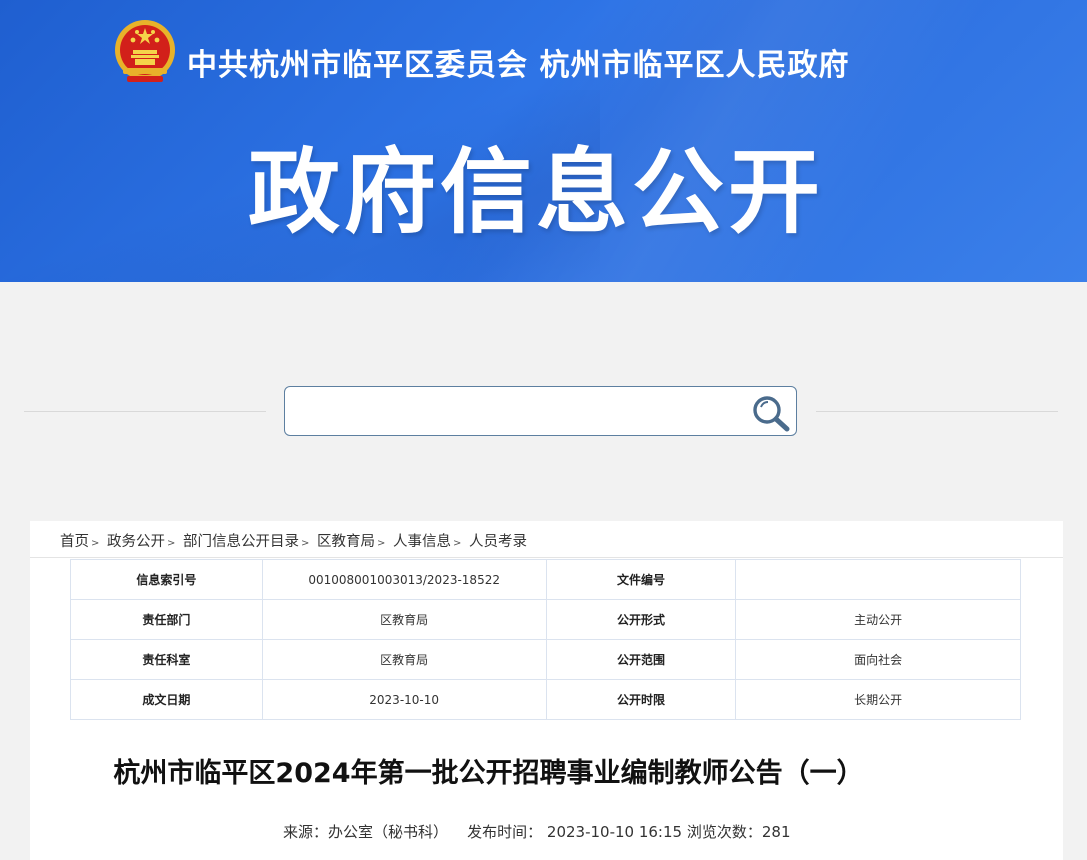 This screenshot has height=860, width=1087. Describe the element at coordinates (306, 832) in the screenshot. I see `source-label: 来源：` at that location.